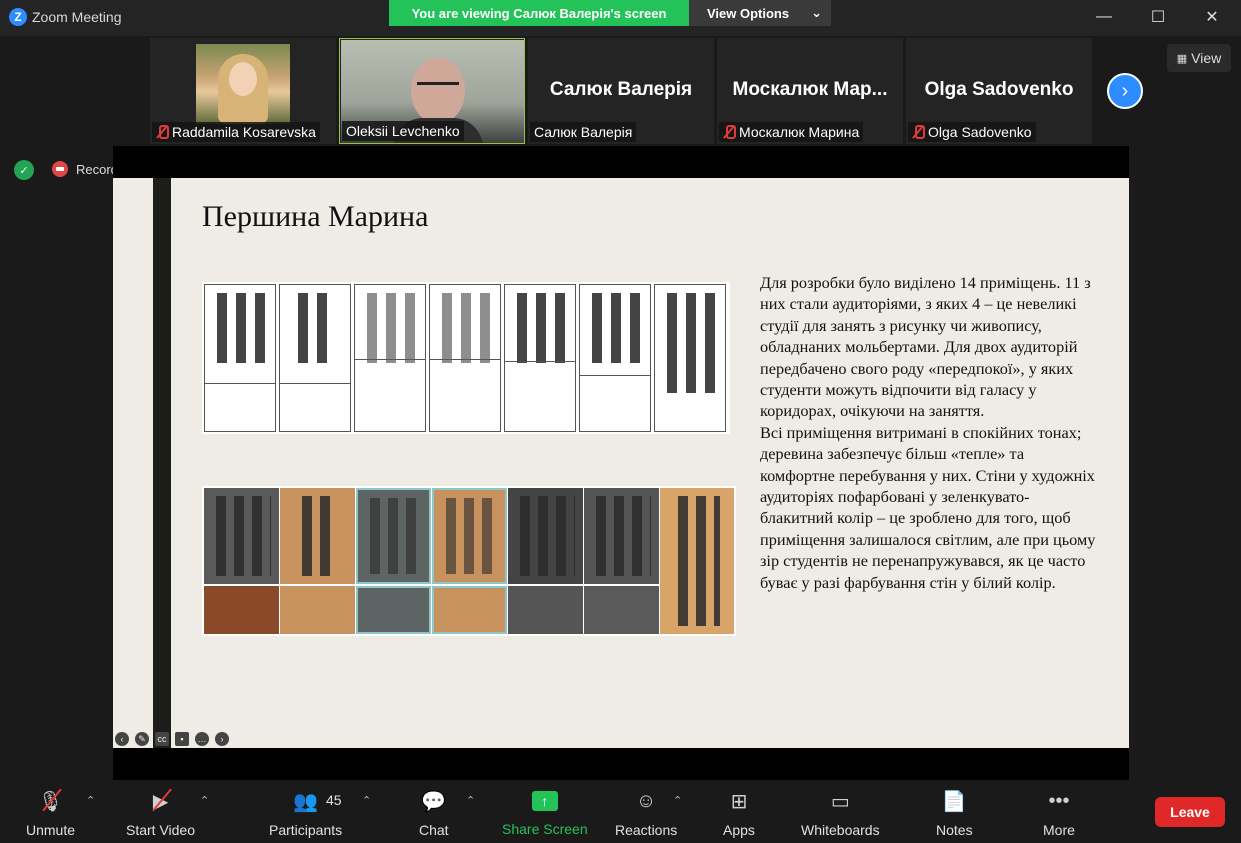  Describe the element at coordinates (954, 813) in the screenshot. I see `notes-button: 📄 Notes` at that location.